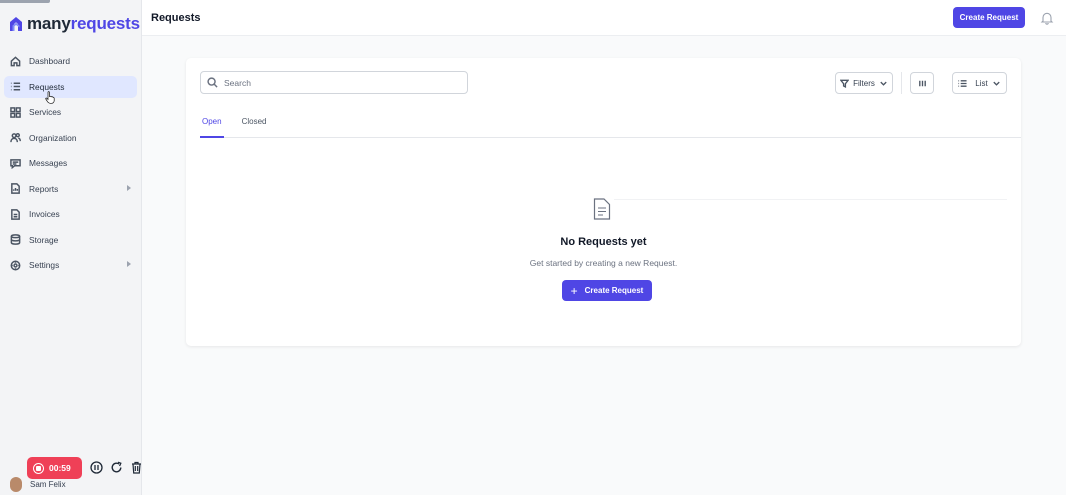  Describe the element at coordinates (45, 112) in the screenshot. I see `sidebar-item-label: Services` at that location.